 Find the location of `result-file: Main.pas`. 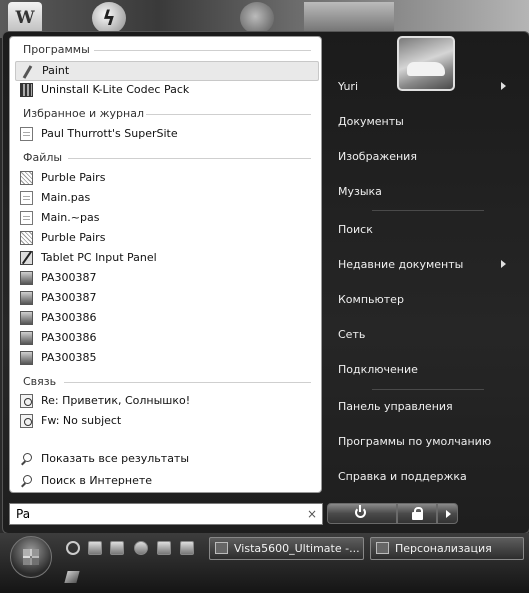

result-file: Main.pas is located at coordinates (167, 198).